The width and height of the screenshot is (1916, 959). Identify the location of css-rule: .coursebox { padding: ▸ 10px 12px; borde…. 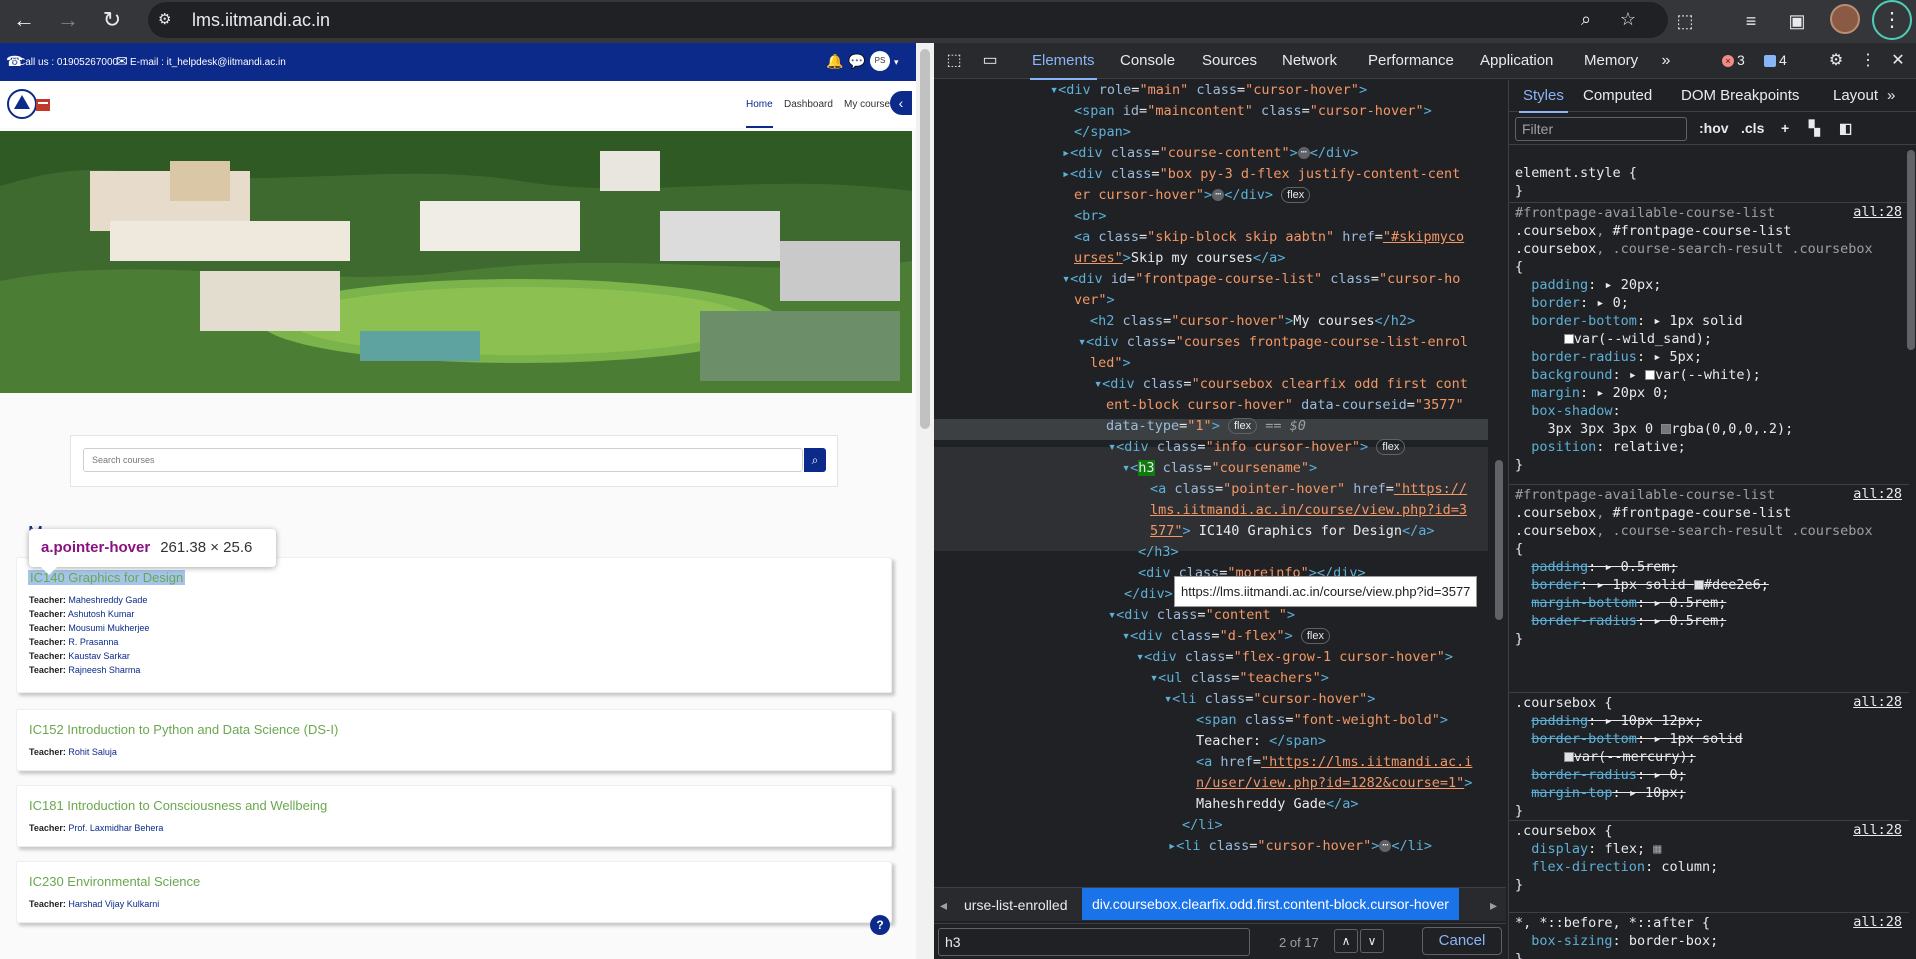
(1629, 757).